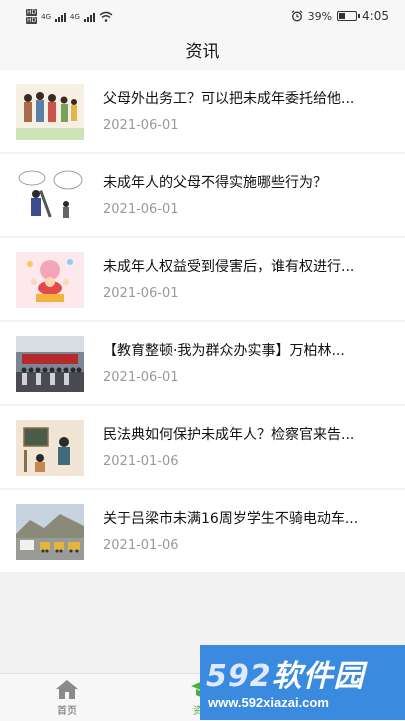 This screenshot has width=405, height=721. Describe the element at coordinates (75, 16) in the screenshot. I see `network-type-2: 4G` at that location.